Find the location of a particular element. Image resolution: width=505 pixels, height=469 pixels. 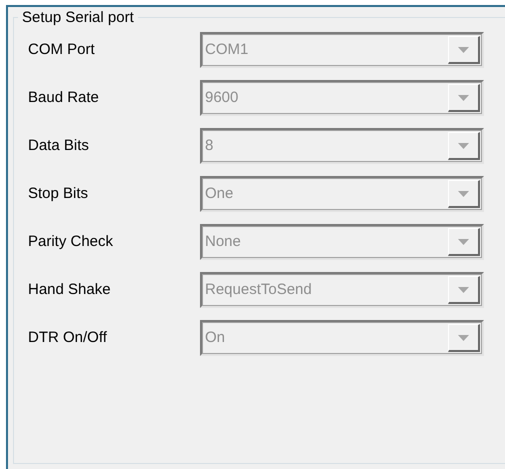

field-label: Hand Shake is located at coordinates (70, 290).